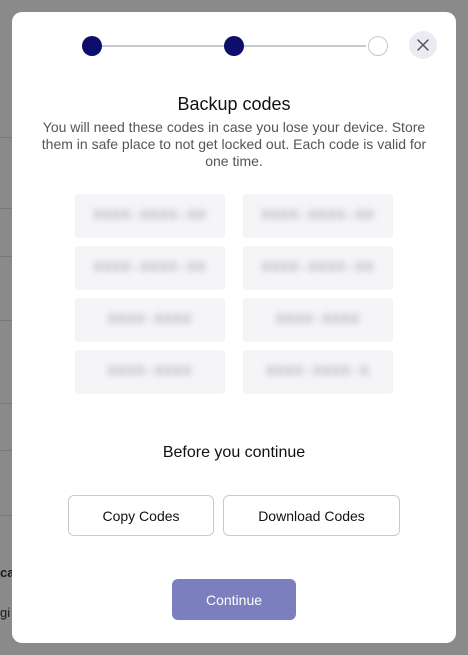  I want to click on step-3-pending, so click(378, 46).